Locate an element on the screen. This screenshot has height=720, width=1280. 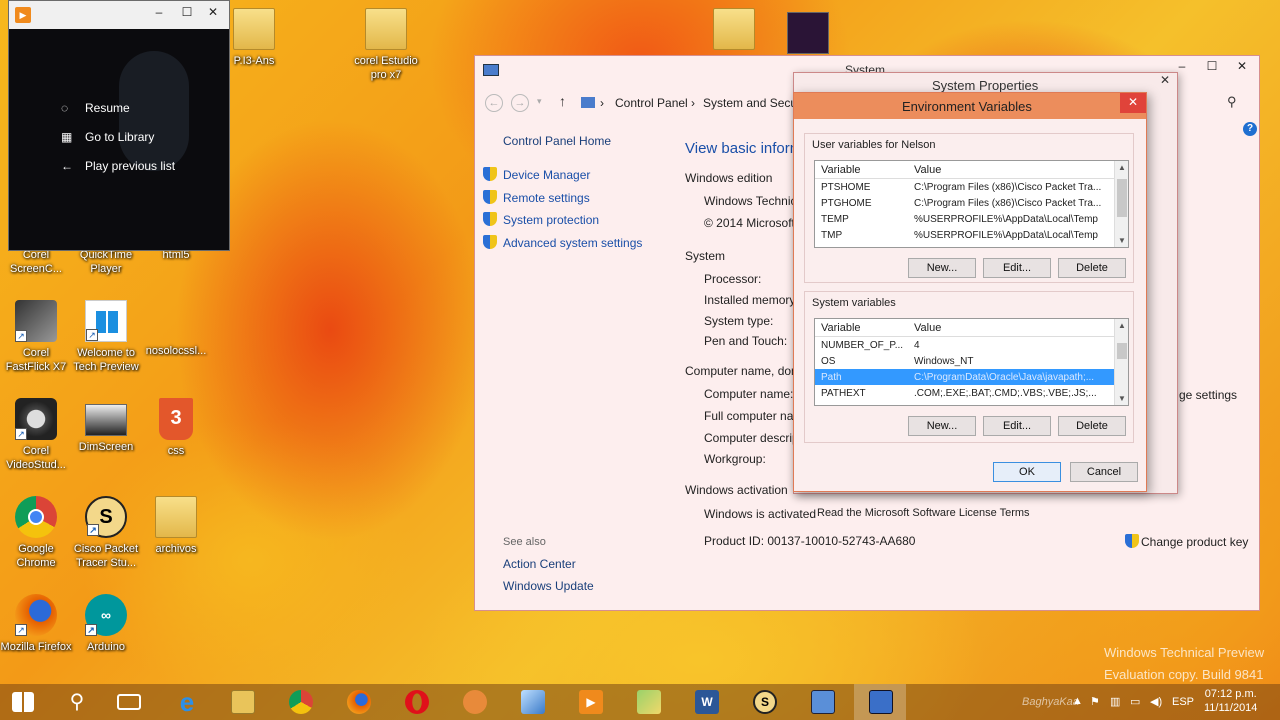
help-icon: ? is located at coordinates (1250, 129).